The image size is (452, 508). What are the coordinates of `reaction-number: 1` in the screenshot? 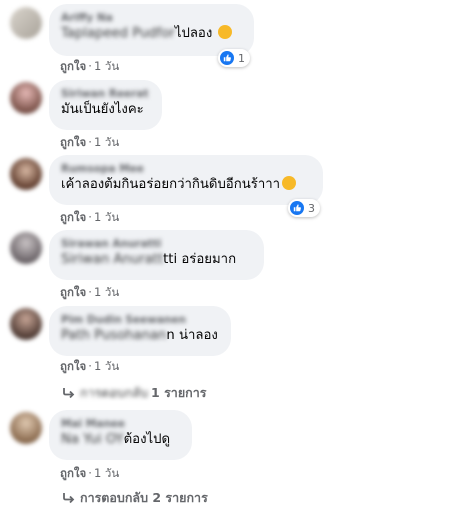 It's located at (241, 58).